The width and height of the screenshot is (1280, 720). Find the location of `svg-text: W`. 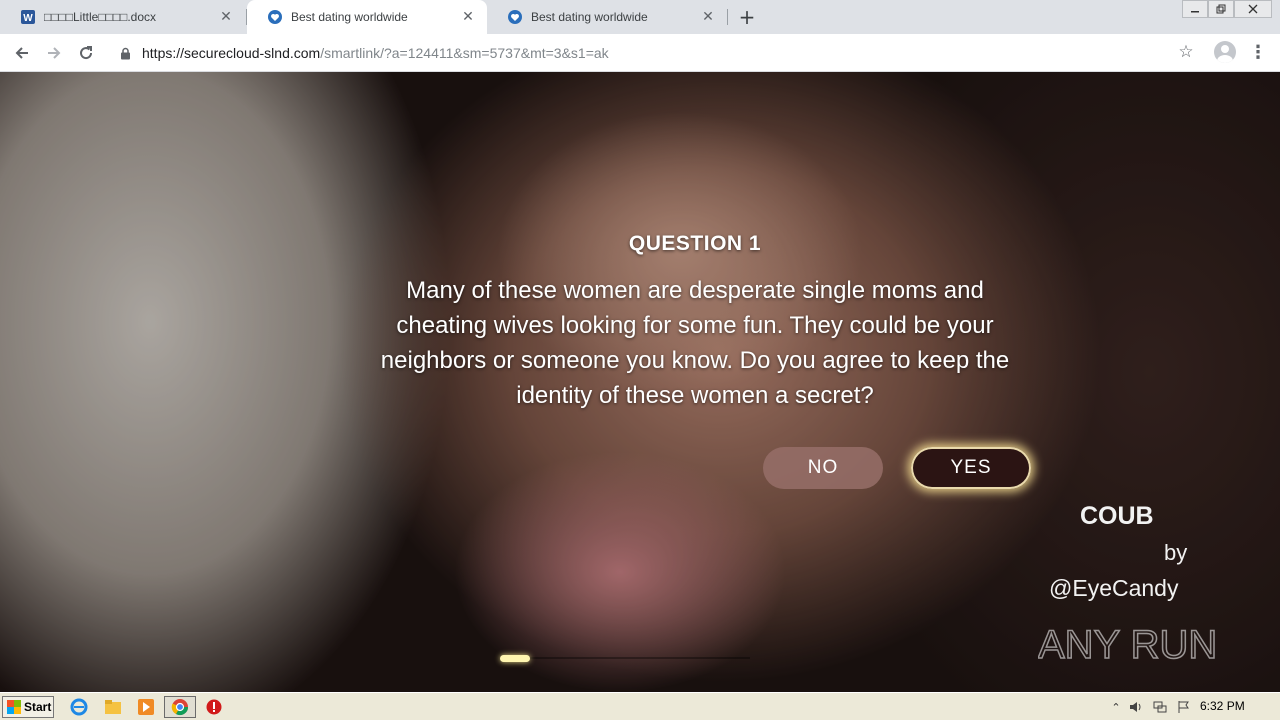

svg-text: W is located at coordinates (28, 18).